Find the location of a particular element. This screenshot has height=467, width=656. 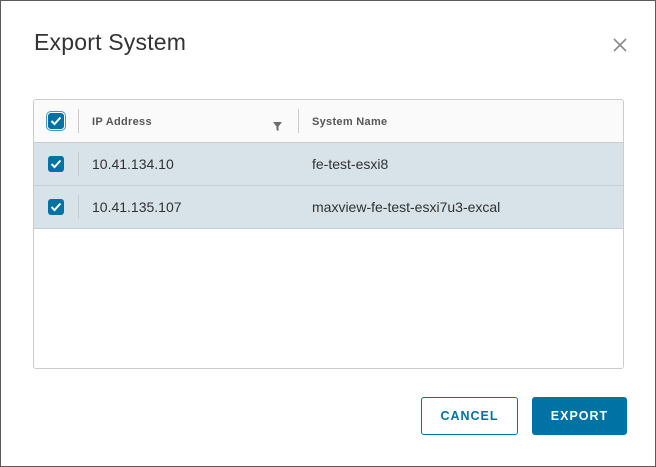

system-name-cell: fe-test-esxi8 is located at coordinates (350, 164).